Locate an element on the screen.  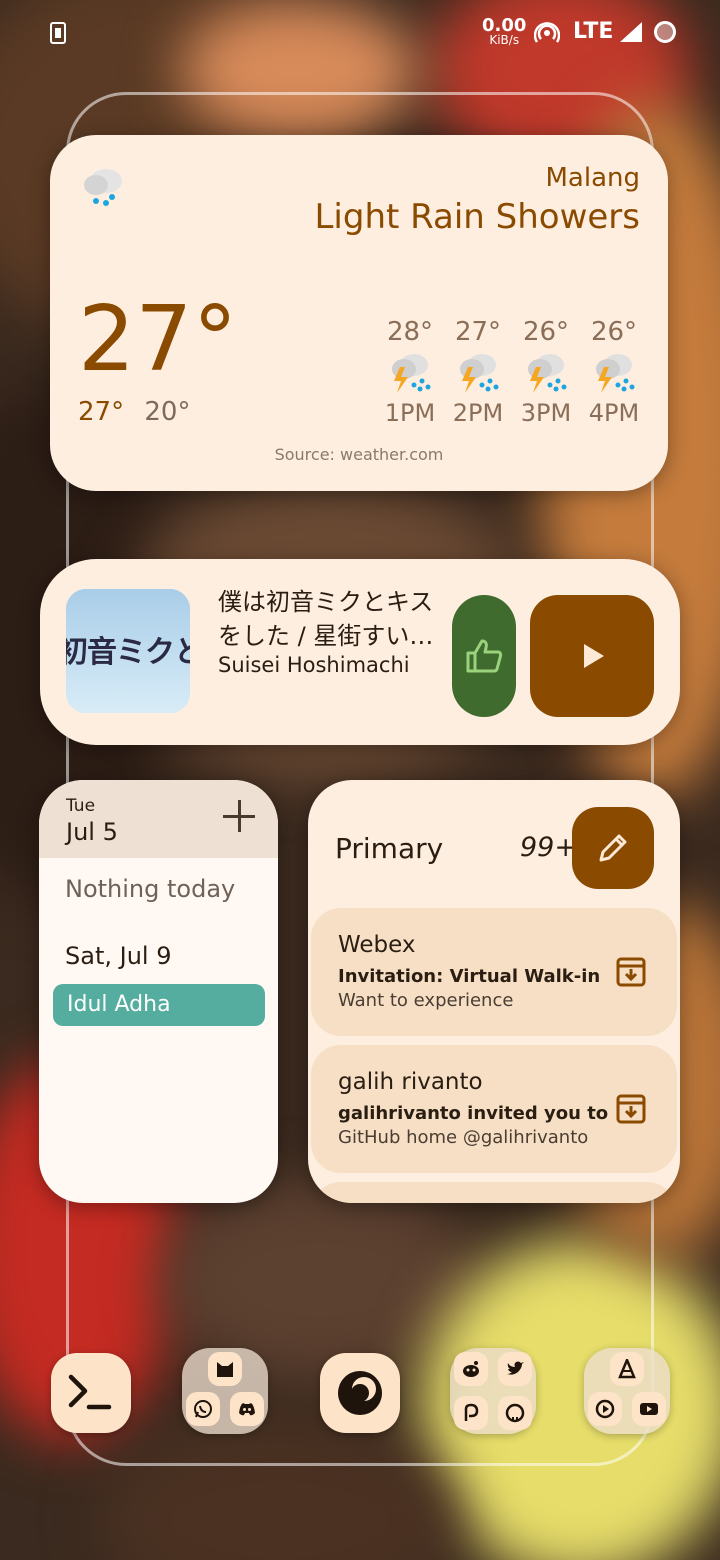
forecast-hour: 2PM is located at coordinates (478, 413).